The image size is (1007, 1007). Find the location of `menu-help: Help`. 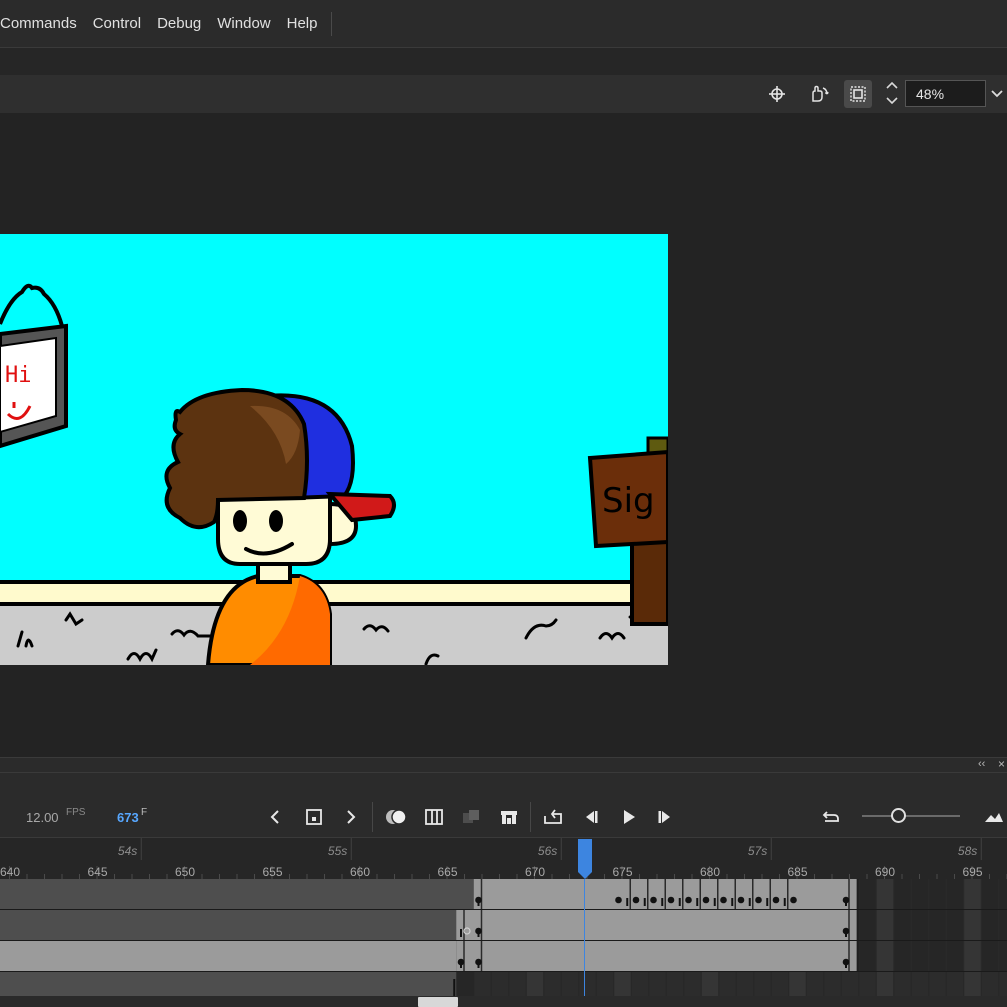

menu-help: Help is located at coordinates (302, 23).